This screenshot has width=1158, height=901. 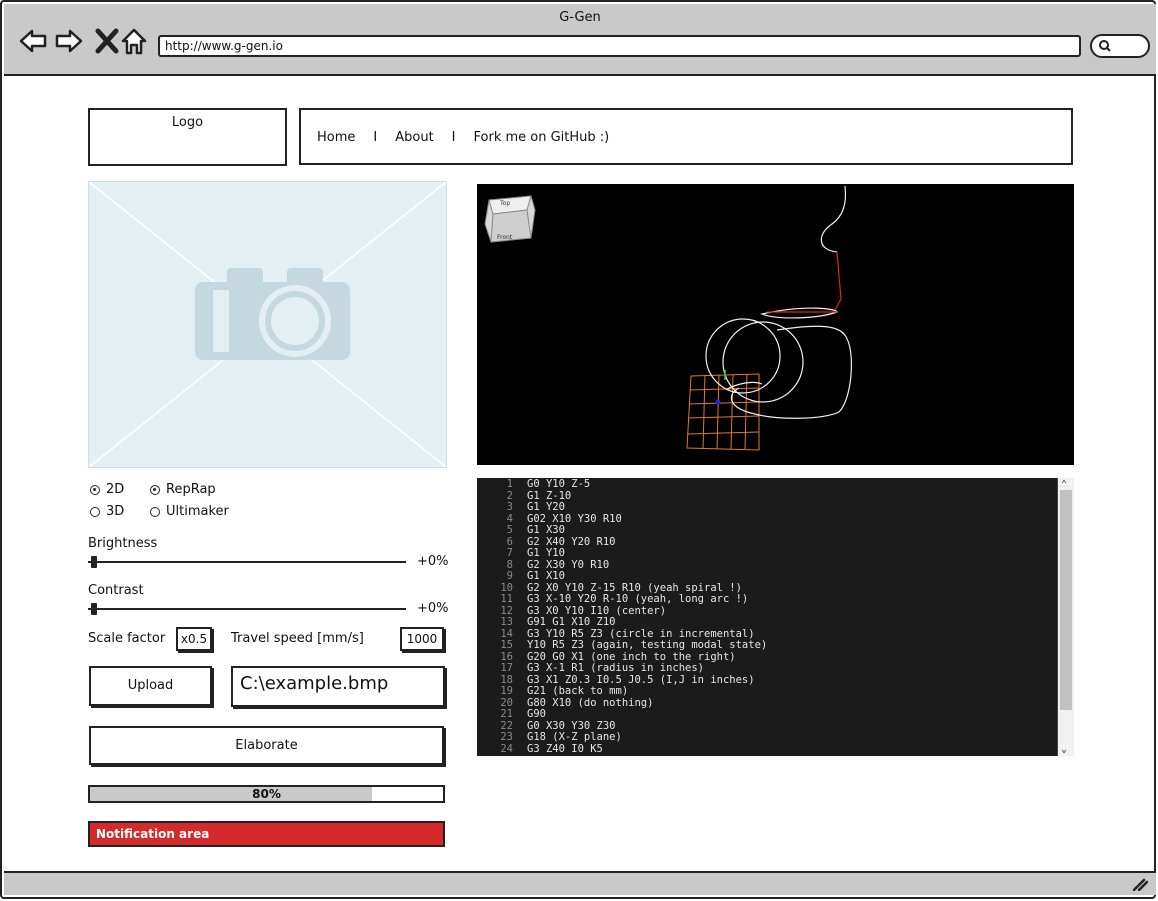 I want to click on back-icon, so click(x=33, y=41).